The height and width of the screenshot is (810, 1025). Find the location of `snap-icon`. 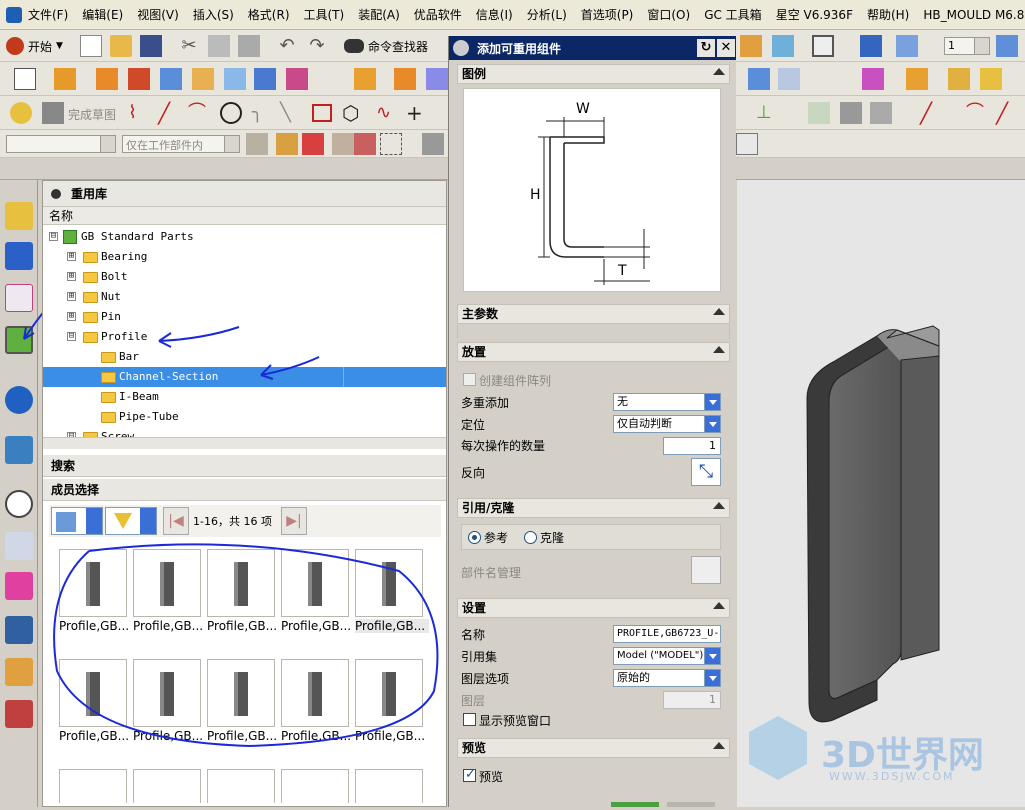

snap-icon is located at coordinates (287, 144).